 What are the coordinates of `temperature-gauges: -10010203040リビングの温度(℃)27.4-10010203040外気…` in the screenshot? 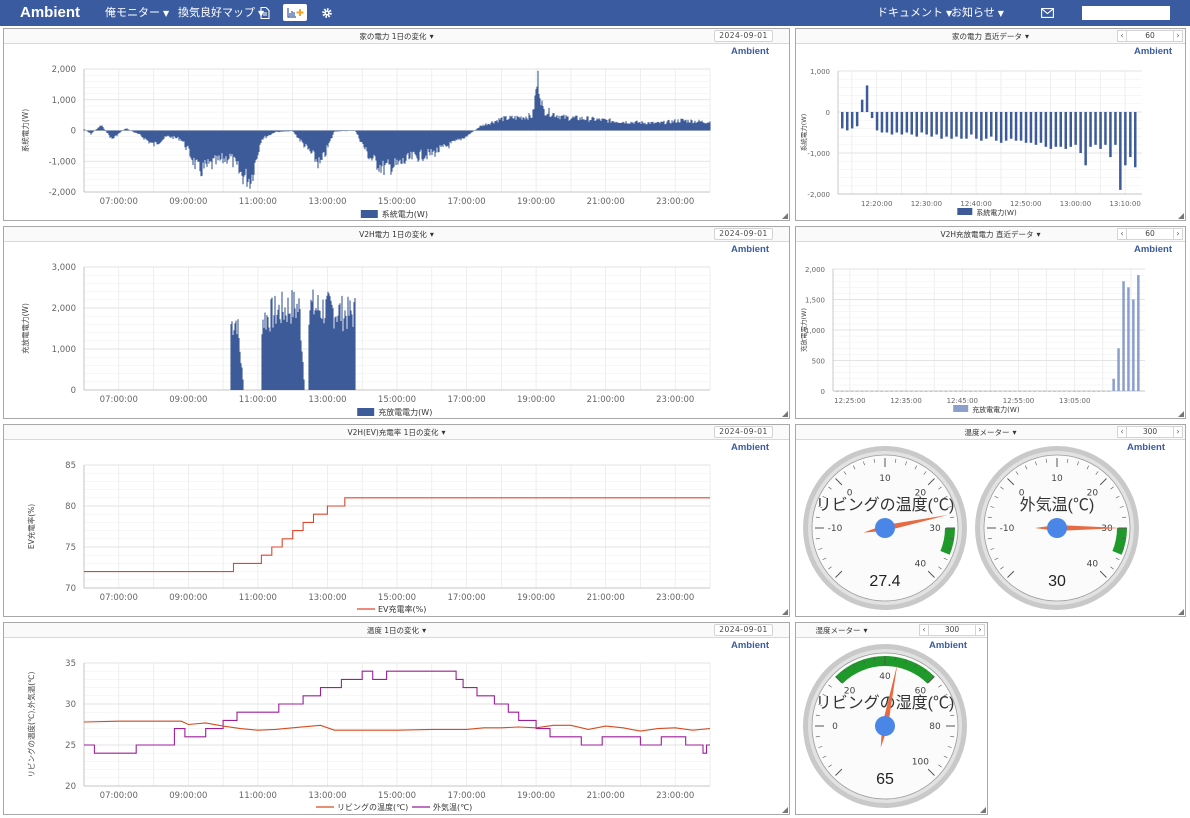 It's located at (971, 528).